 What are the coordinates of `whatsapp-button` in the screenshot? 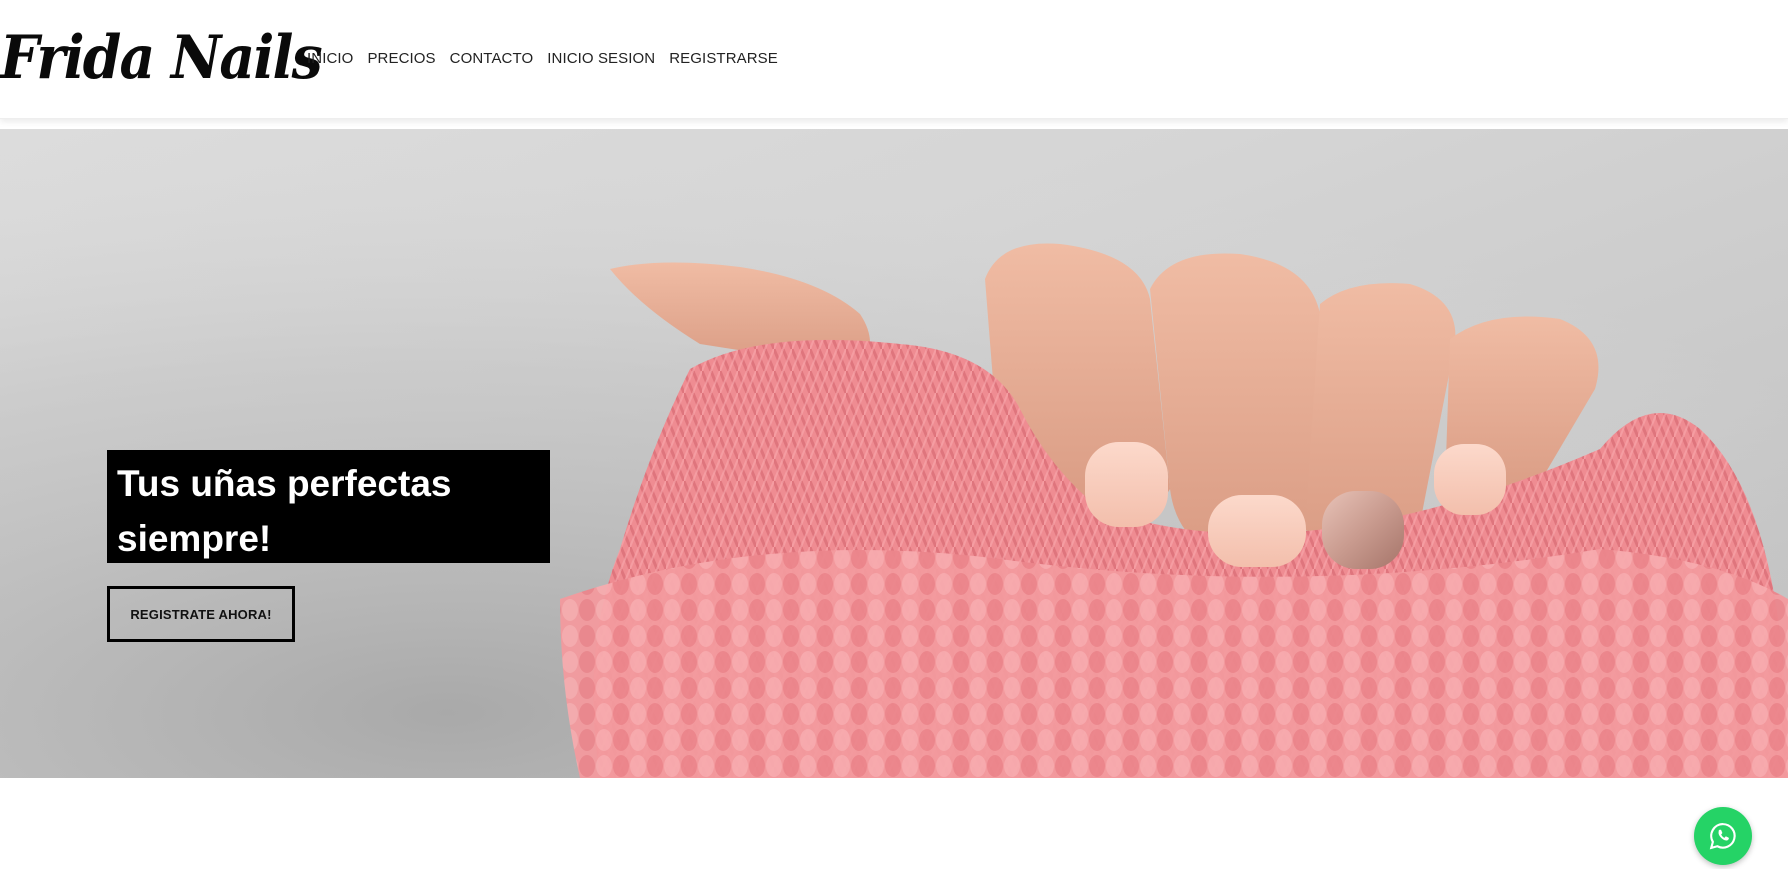 It's located at (1723, 836).